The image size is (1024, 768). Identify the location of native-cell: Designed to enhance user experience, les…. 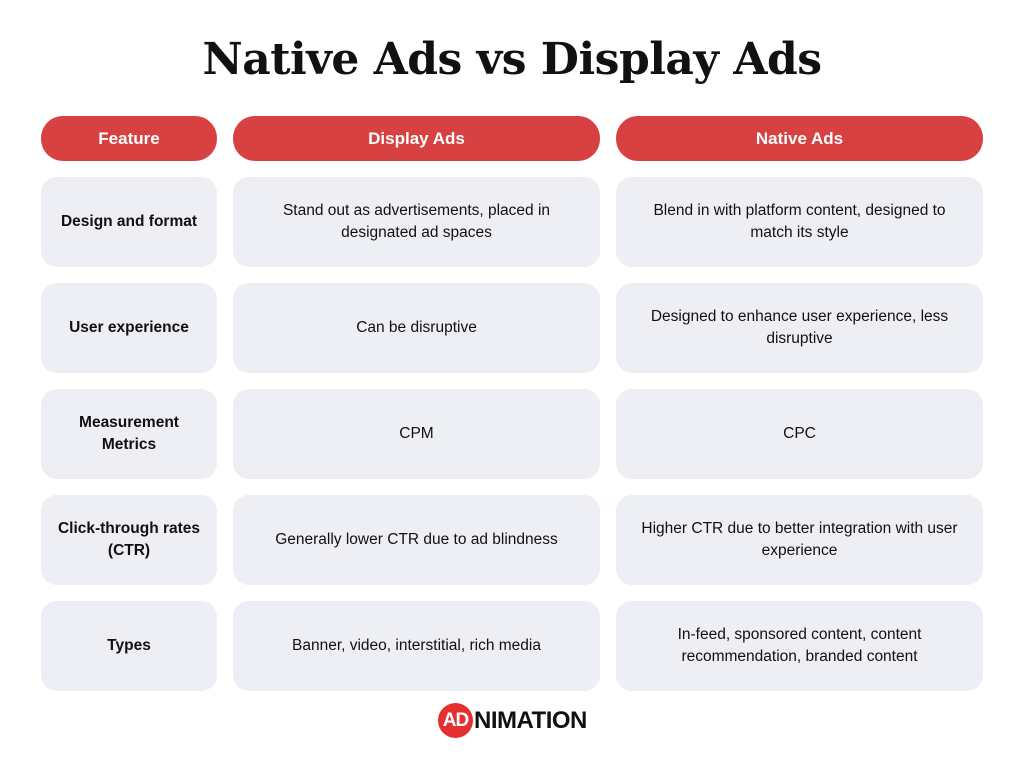
(799, 328).